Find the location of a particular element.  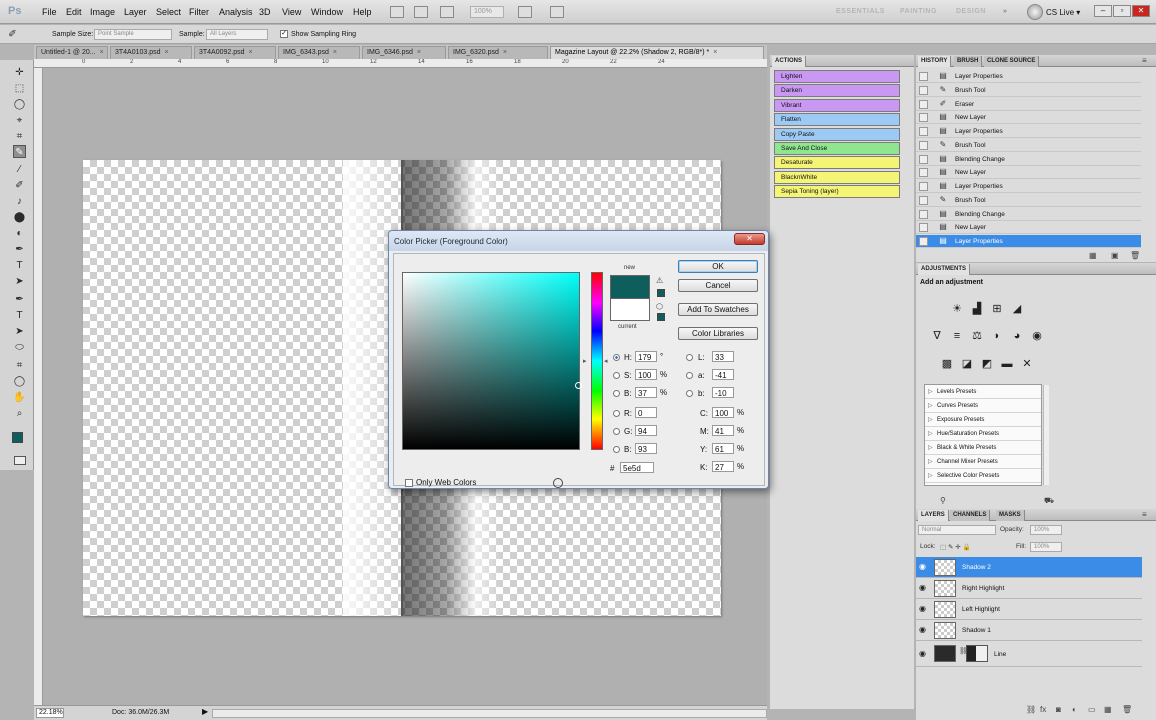

new-adjustment-layer-icon: ◐ is located at coordinates (1074, 709).